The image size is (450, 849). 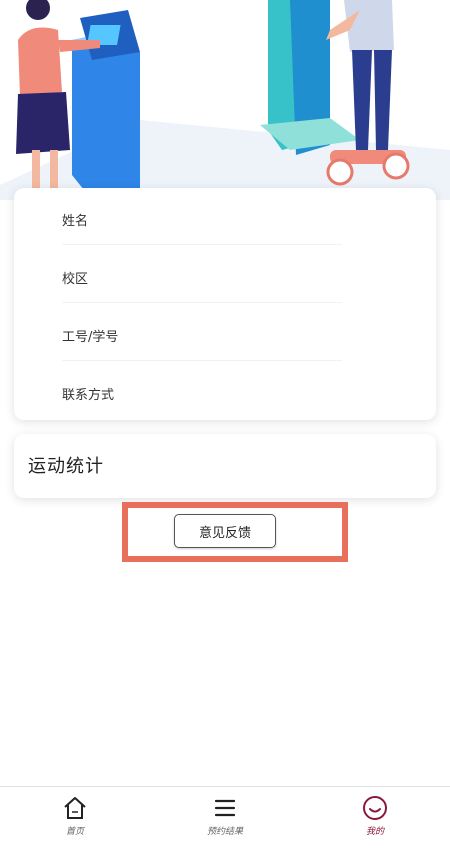 What do you see at coordinates (224, 832) in the screenshot?
I see `nav-booking-label: 预约结果` at bounding box center [224, 832].